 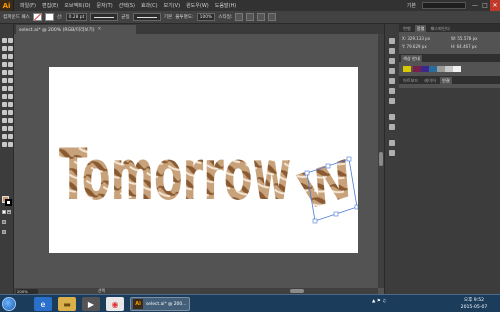 I want to click on slice-tool-icon, so click(x=10, y=136).